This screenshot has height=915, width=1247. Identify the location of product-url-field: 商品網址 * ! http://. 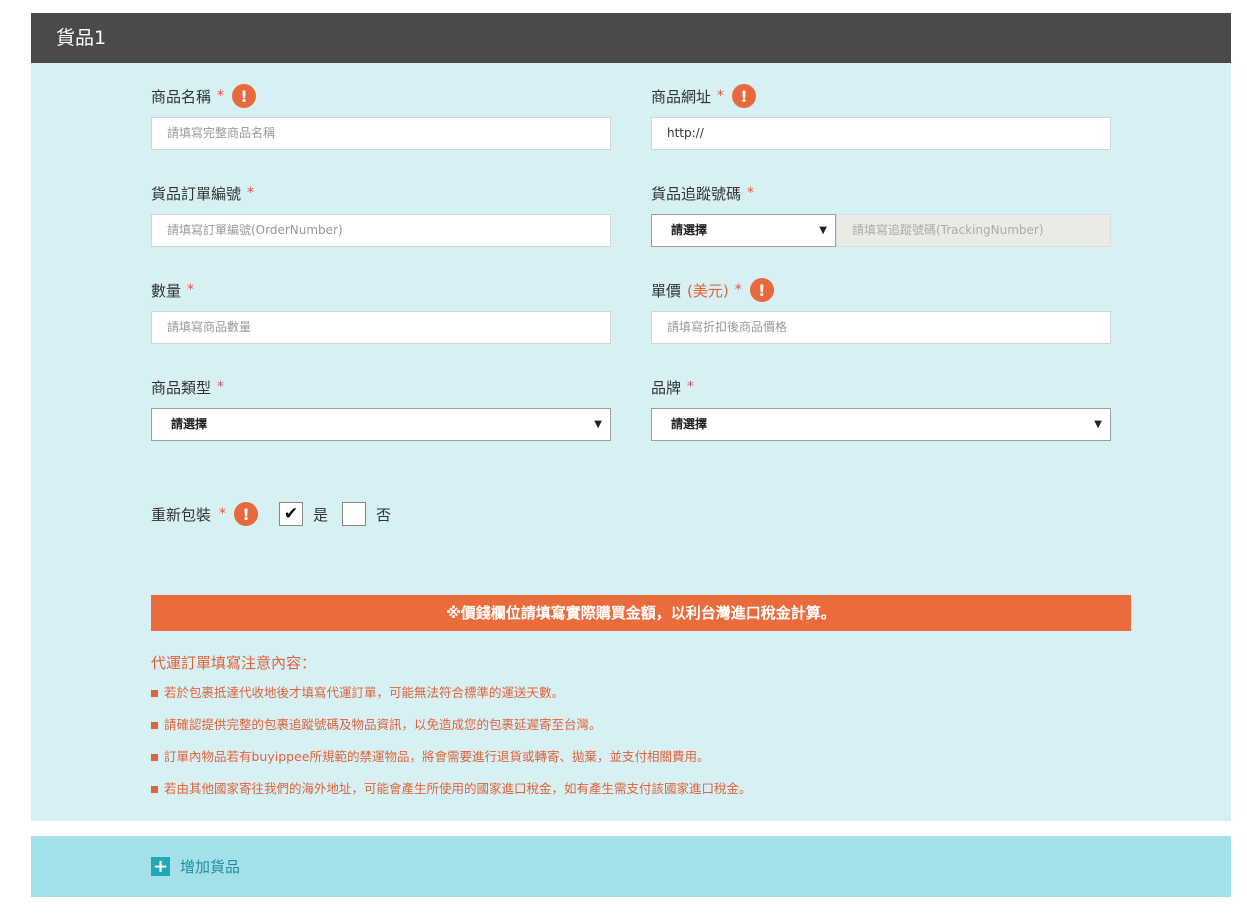
(881, 117).